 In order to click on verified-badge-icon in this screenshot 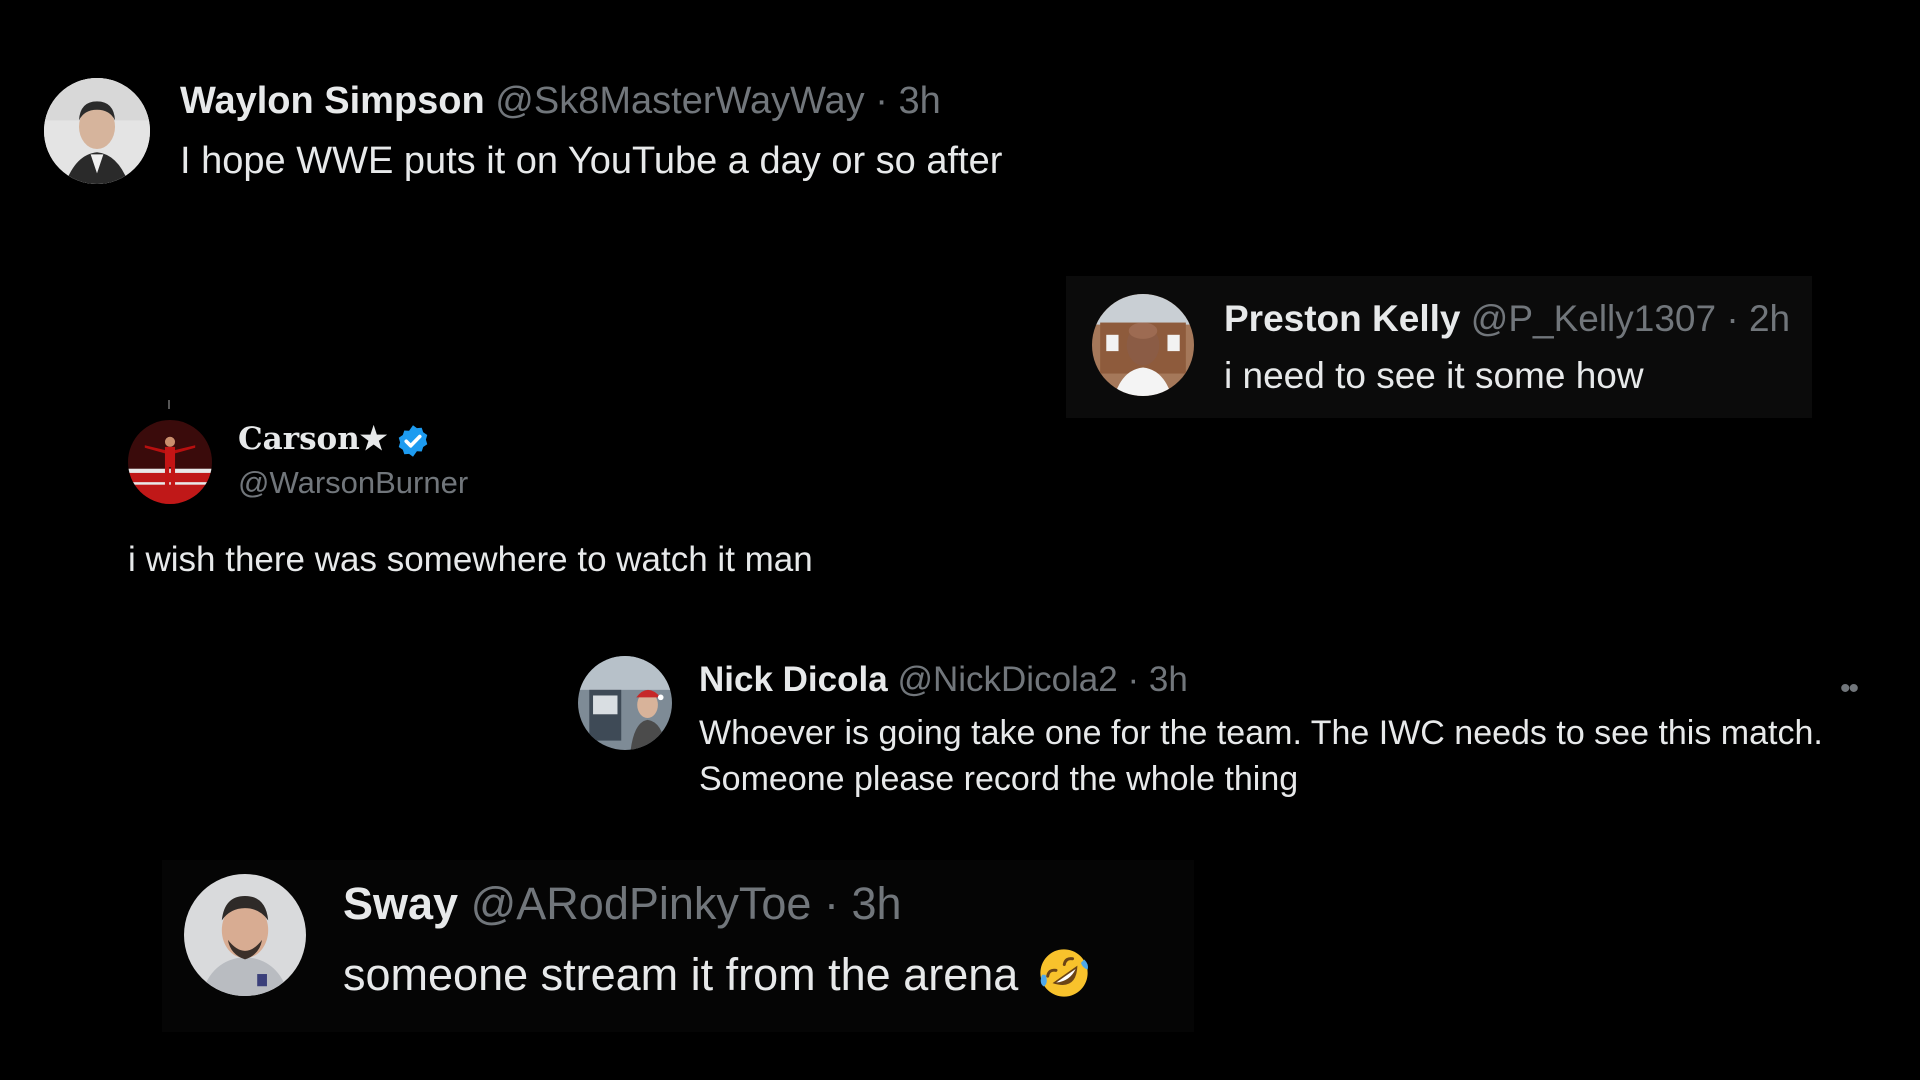, I will do `click(413, 441)`.